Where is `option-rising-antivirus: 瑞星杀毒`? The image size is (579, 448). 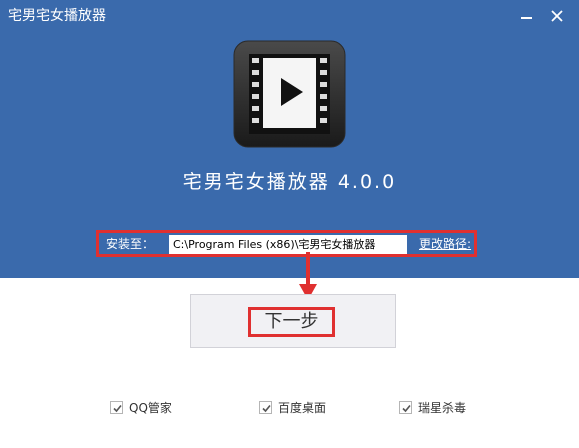
option-rising-antivirus: 瑞星杀毒 is located at coordinates (444, 408).